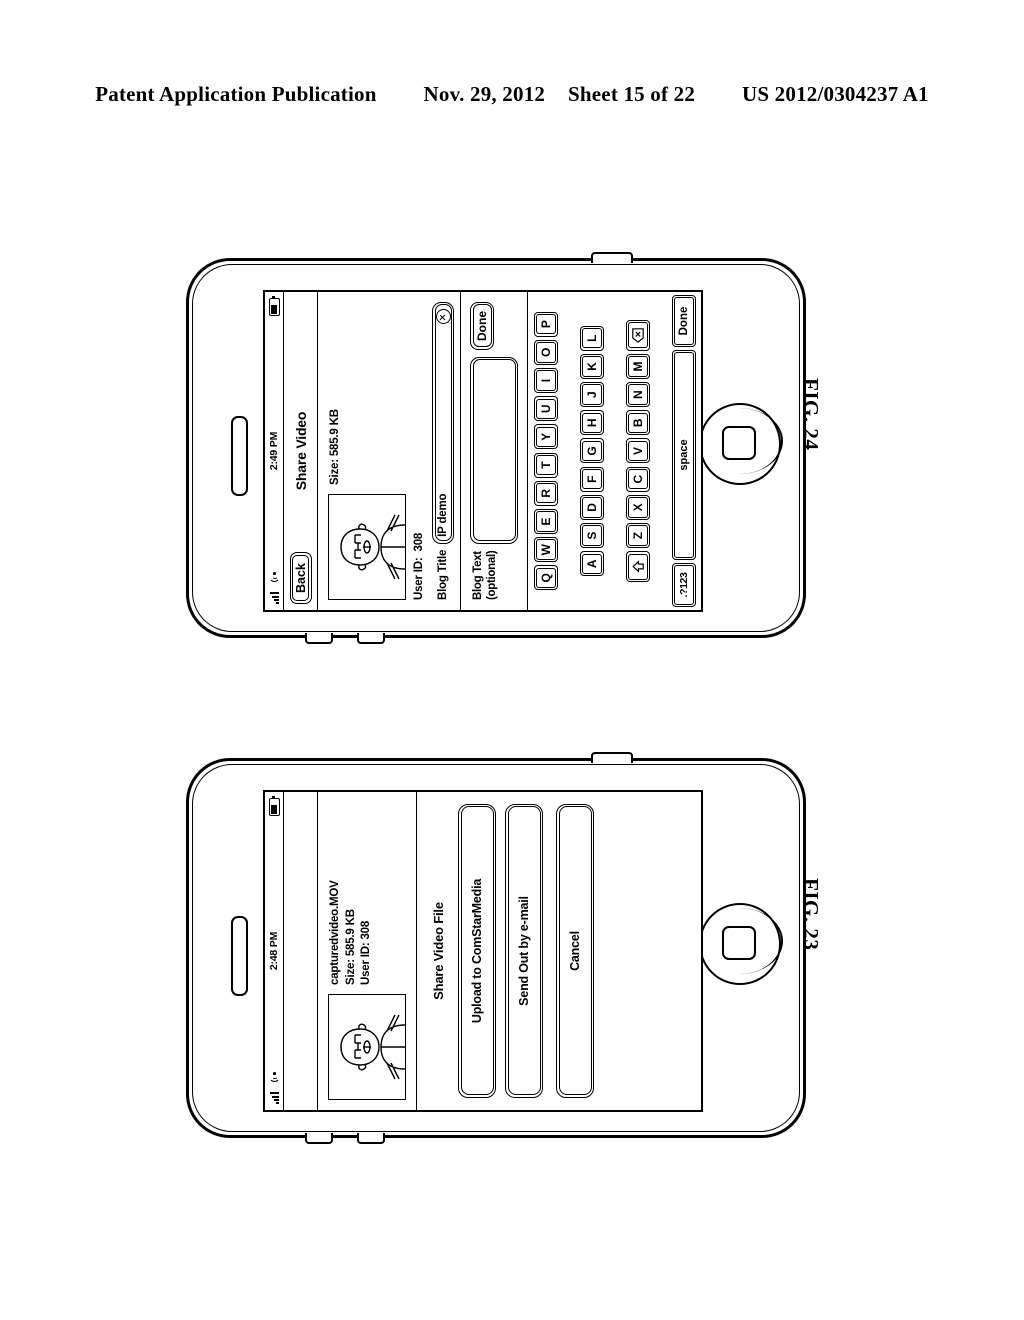 Image resolution: width=1024 pixels, height=1320 pixels. What do you see at coordinates (638, 479) in the screenshot?
I see `key-c: C` at bounding box center [638, 479].